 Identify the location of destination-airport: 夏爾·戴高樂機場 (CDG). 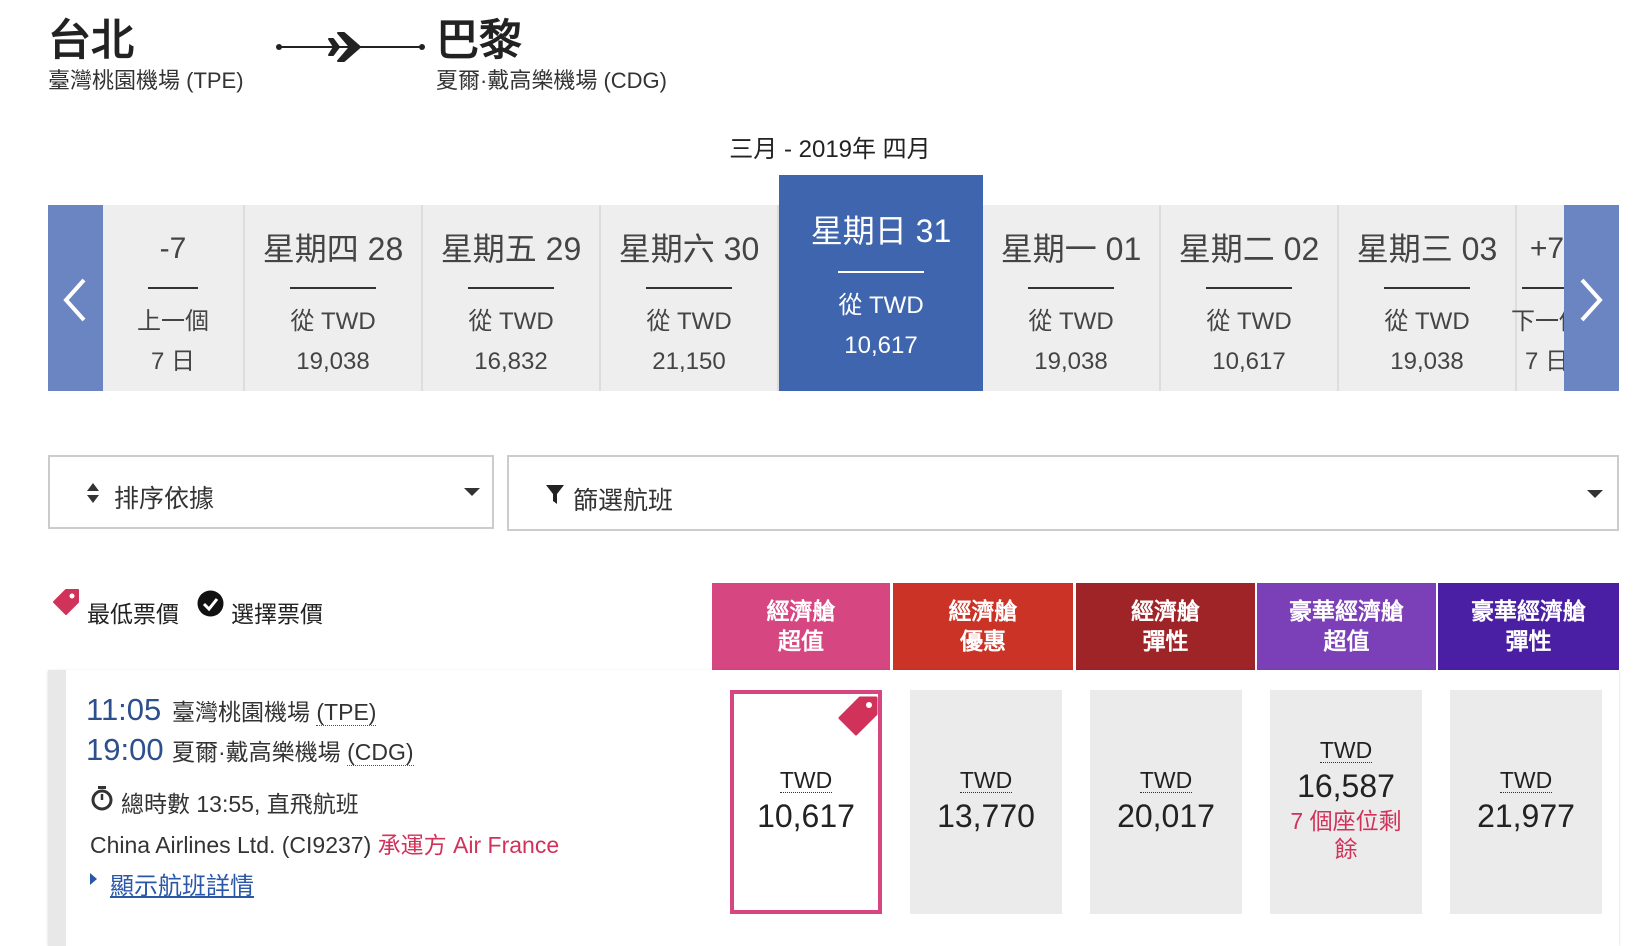
(551, 80).